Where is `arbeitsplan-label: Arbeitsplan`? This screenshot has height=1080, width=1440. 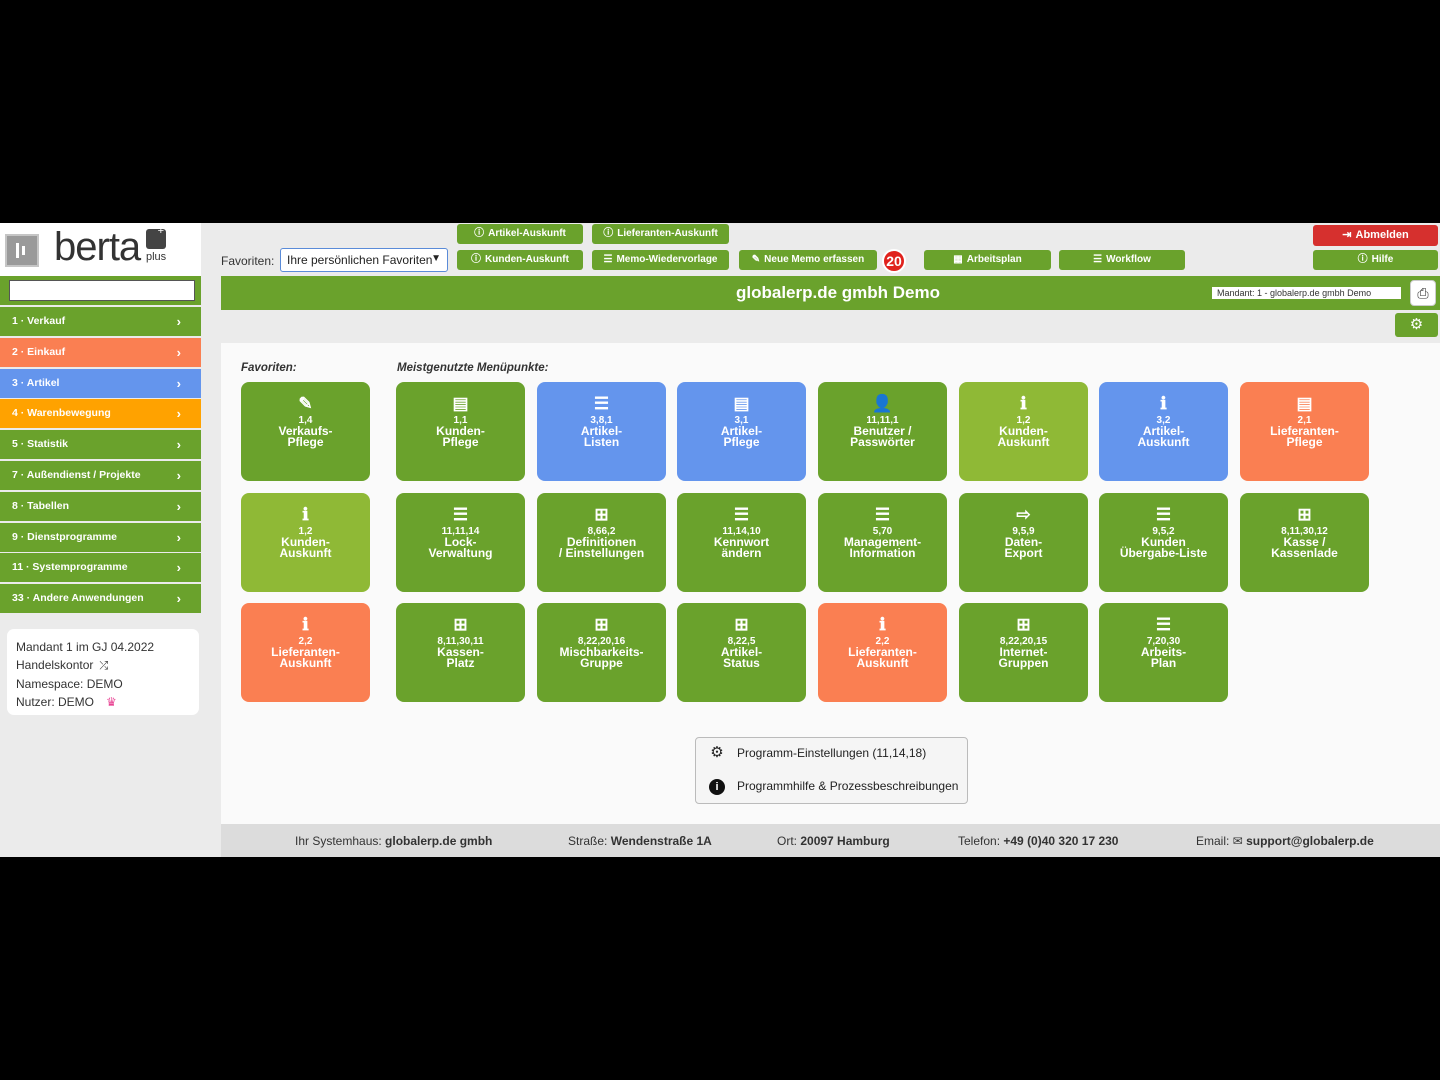 arbeitsplan-label: Arbeitsplan is located at coordinates (994, 259).